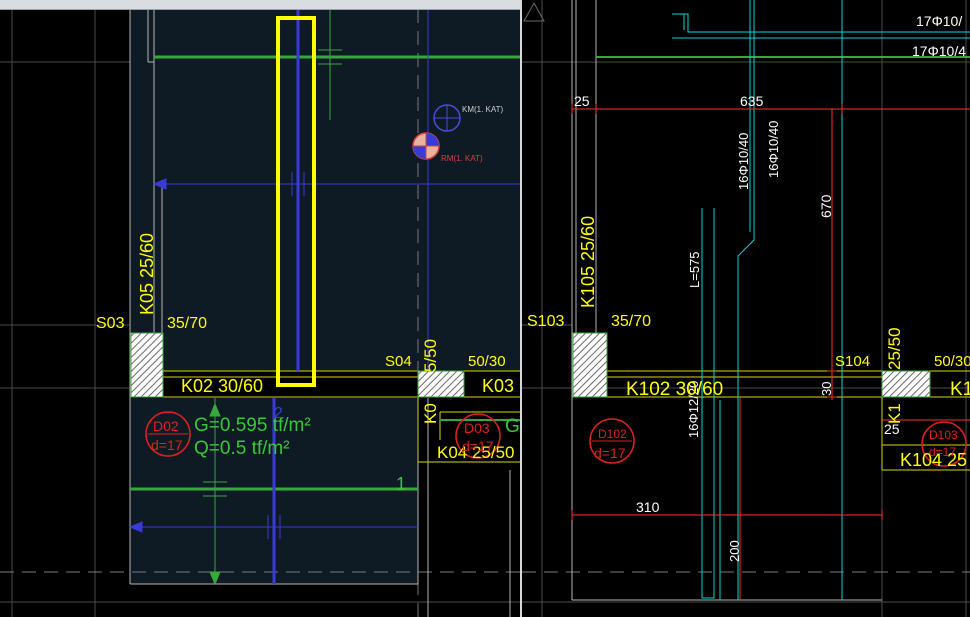 The image size is (970, 617). What do you see at coordinates (610, 453) in the screenshot?
I see `slab-d102-thickness: d=17` at bounding box center [610, 453].